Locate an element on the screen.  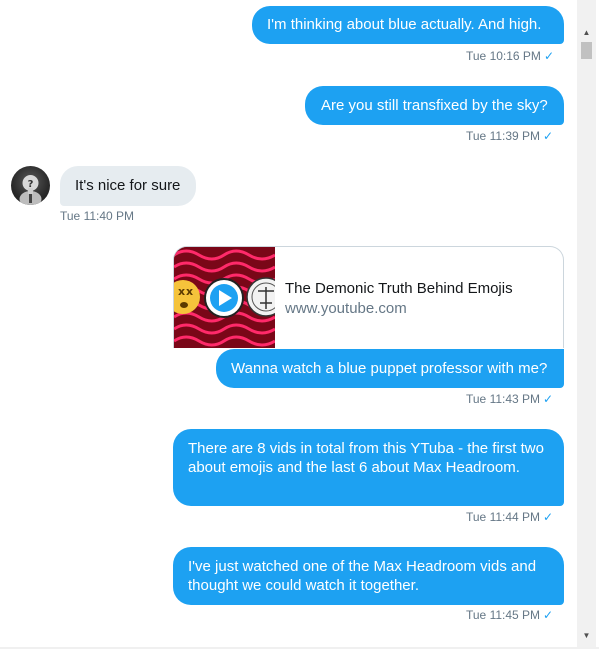
thumbnail-image: x x is located at coordinates (224, 297).